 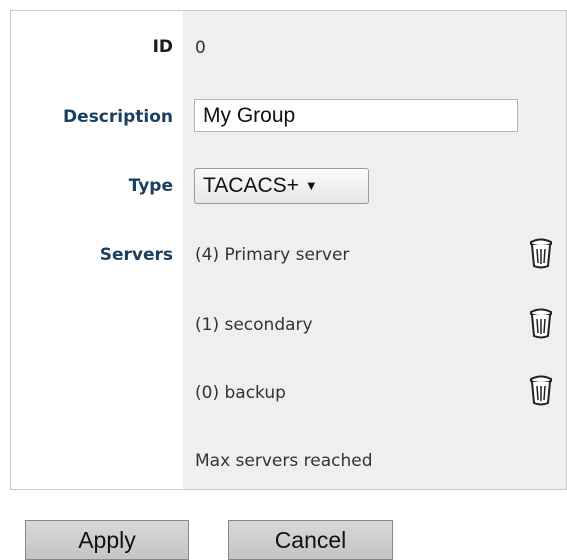 What do you see at coordinates (162, 47) in the screenshot?
I see `id-label: ID` at bounding box center [162, 47].